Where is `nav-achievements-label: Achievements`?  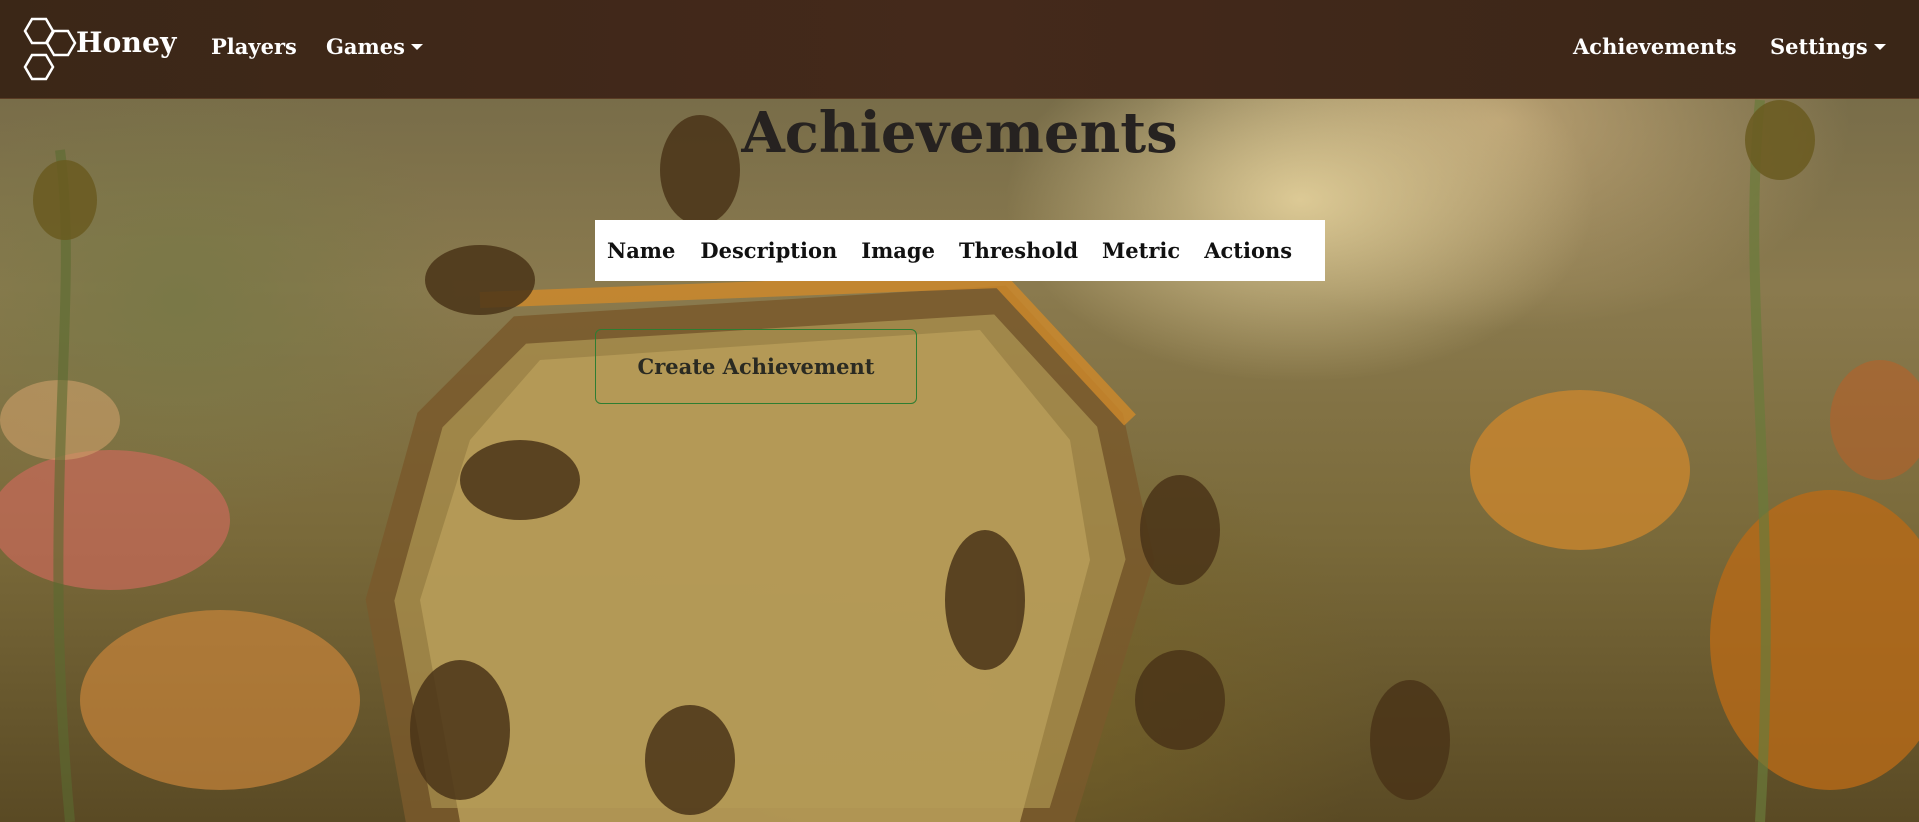
nav-achievements-label: Achievements is located at coordinates (1655, 46).